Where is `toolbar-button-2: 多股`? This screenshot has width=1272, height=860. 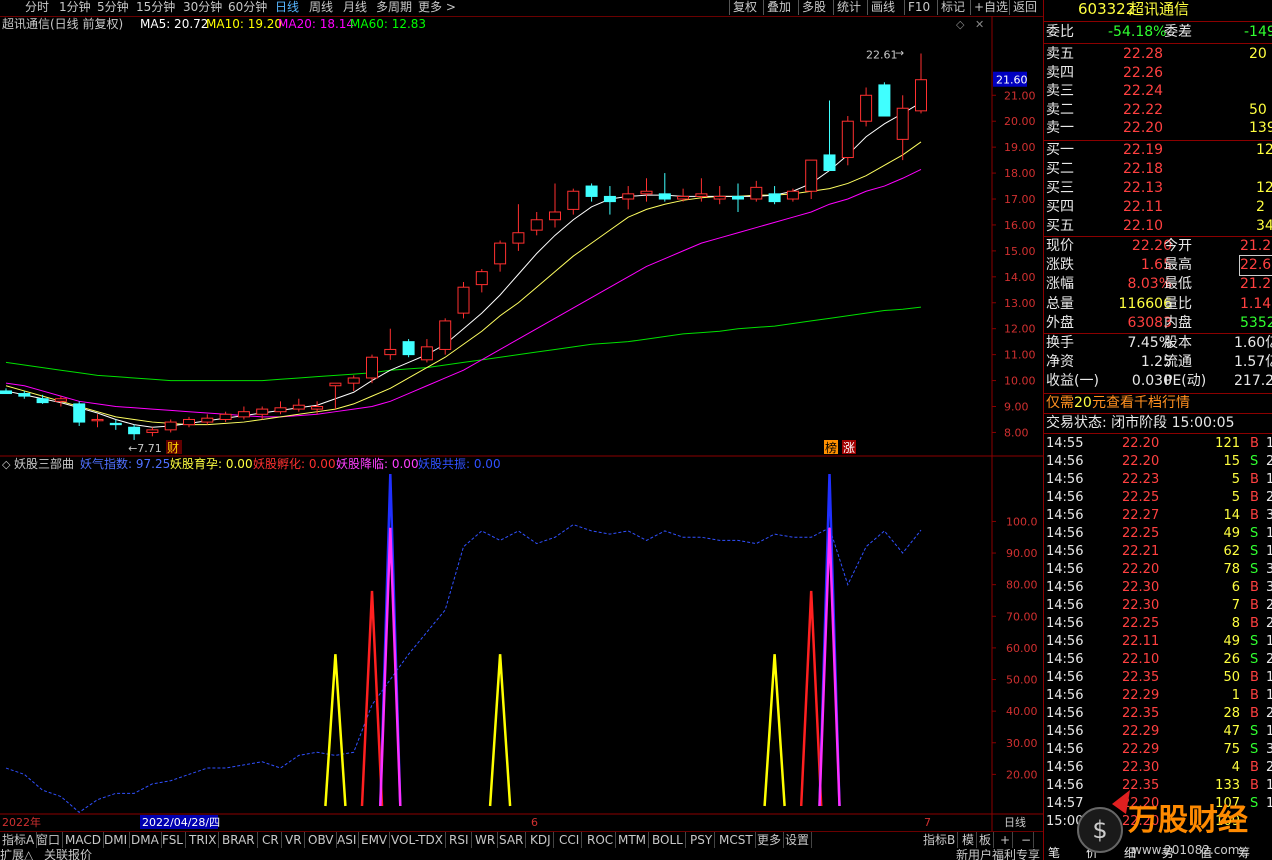
toolbar-button-2: 多股 is located at coordinates (813, 7).